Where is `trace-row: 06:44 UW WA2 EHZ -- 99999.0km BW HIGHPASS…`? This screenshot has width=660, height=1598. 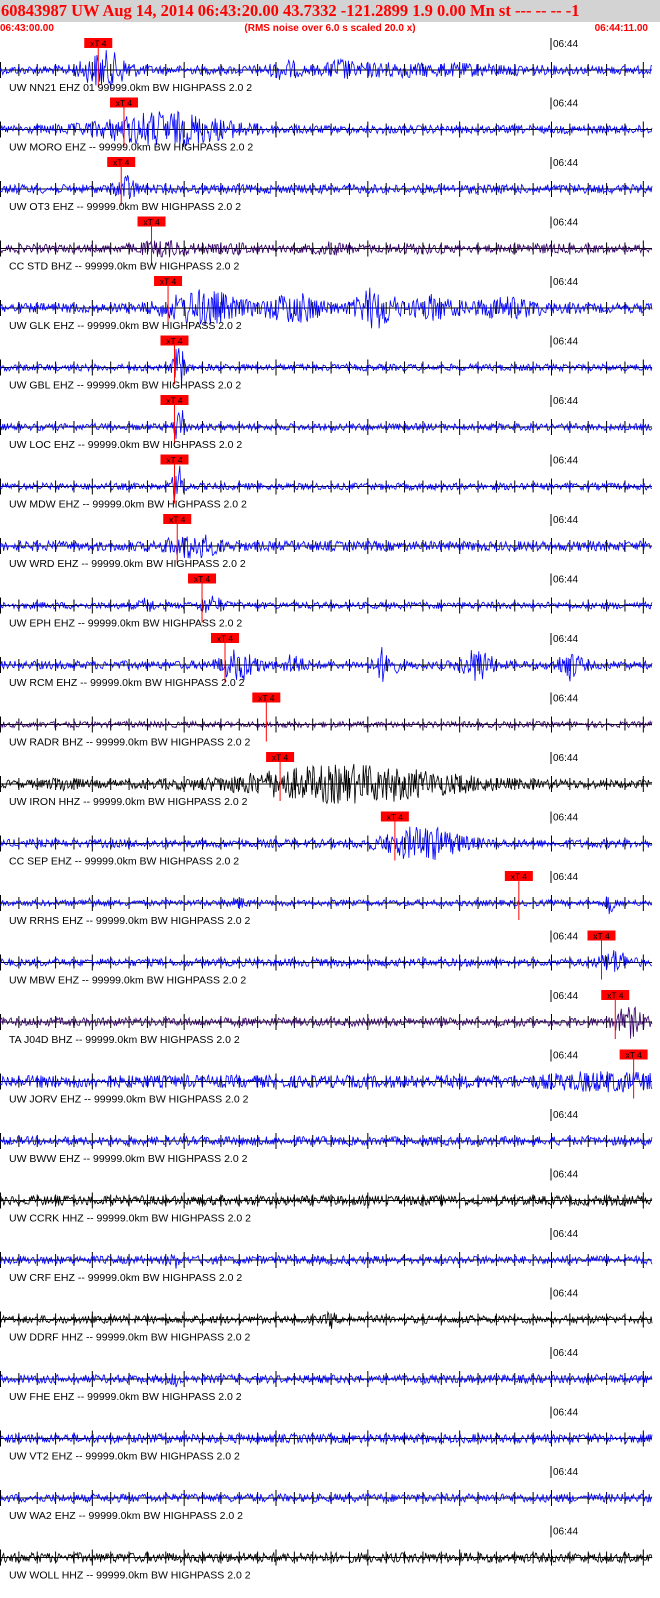 trace-row: 06:44 UW WA2 EHZ -- 99999.0km BW HIGHPASS… is located at coordinates (326, 1494).